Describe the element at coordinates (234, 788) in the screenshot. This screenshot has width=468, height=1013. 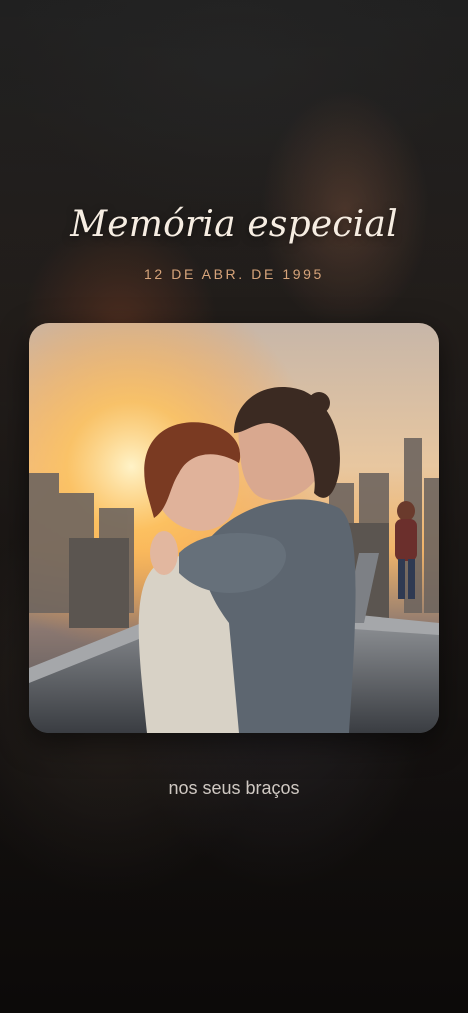
I see `memory-caption: nos seus braços` at that location.